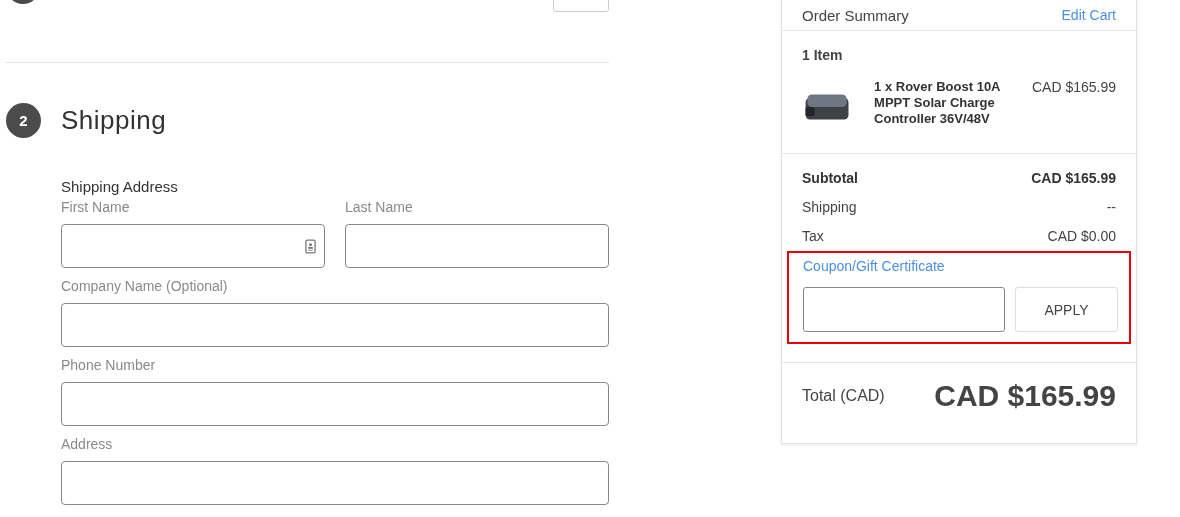  What do you see at coordinates (829, 208) in the screenshot?
I see `summary-label: Shipping` at bounding box center [829, 208].